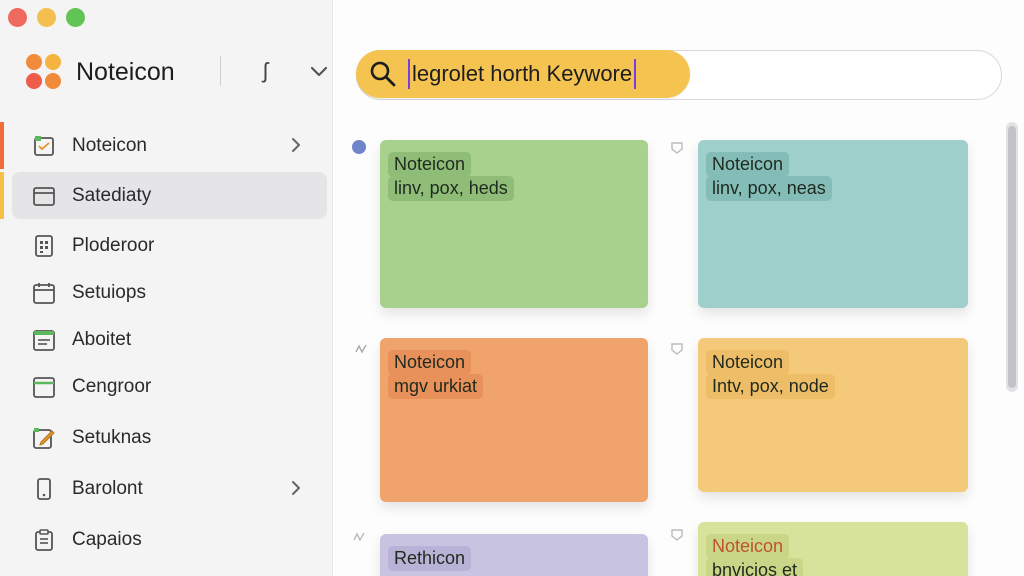  Describe the element at coordinates (166, 386) in the screenshot. I see `sidebar-item-cengroor: Cengroor` at that location.